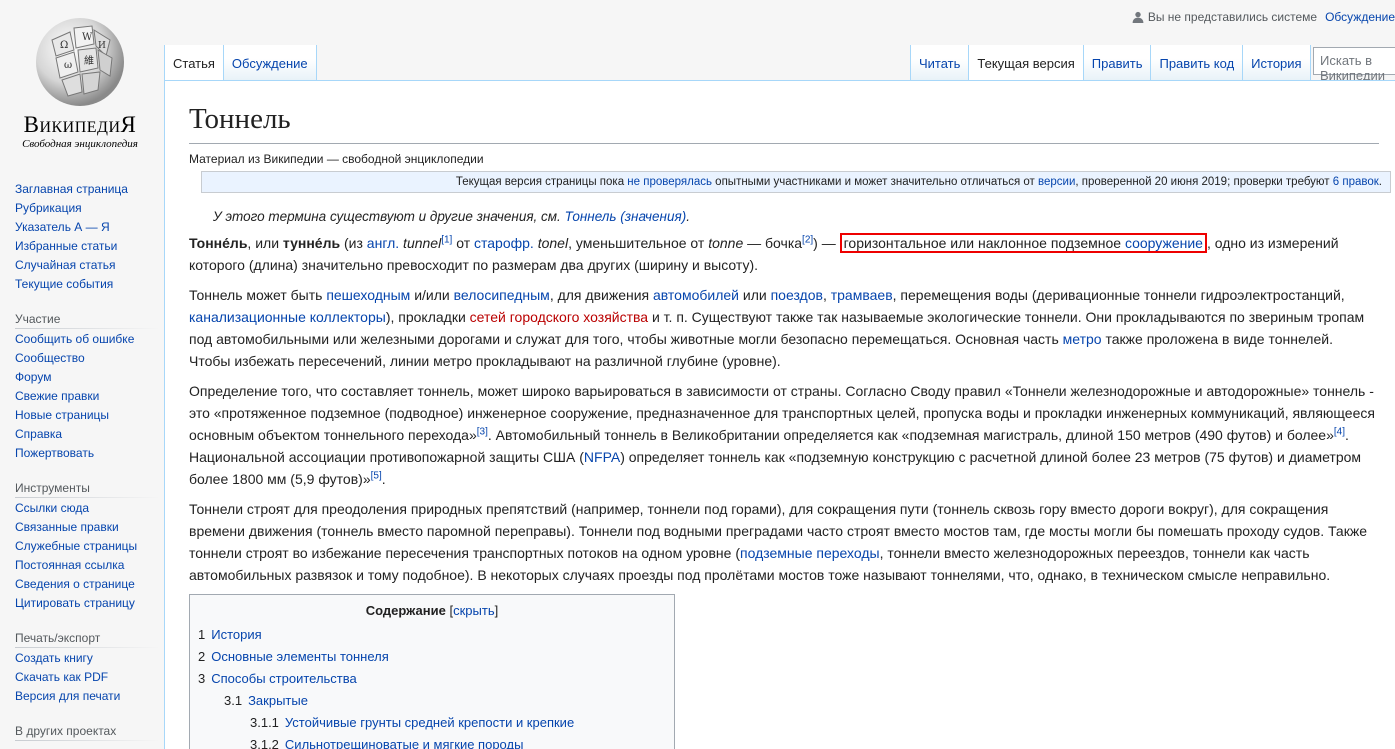 Image resolution: width=1395 pixels, height=749 pixels. I want to click on toc-item: 1 История, so click(432, 635).